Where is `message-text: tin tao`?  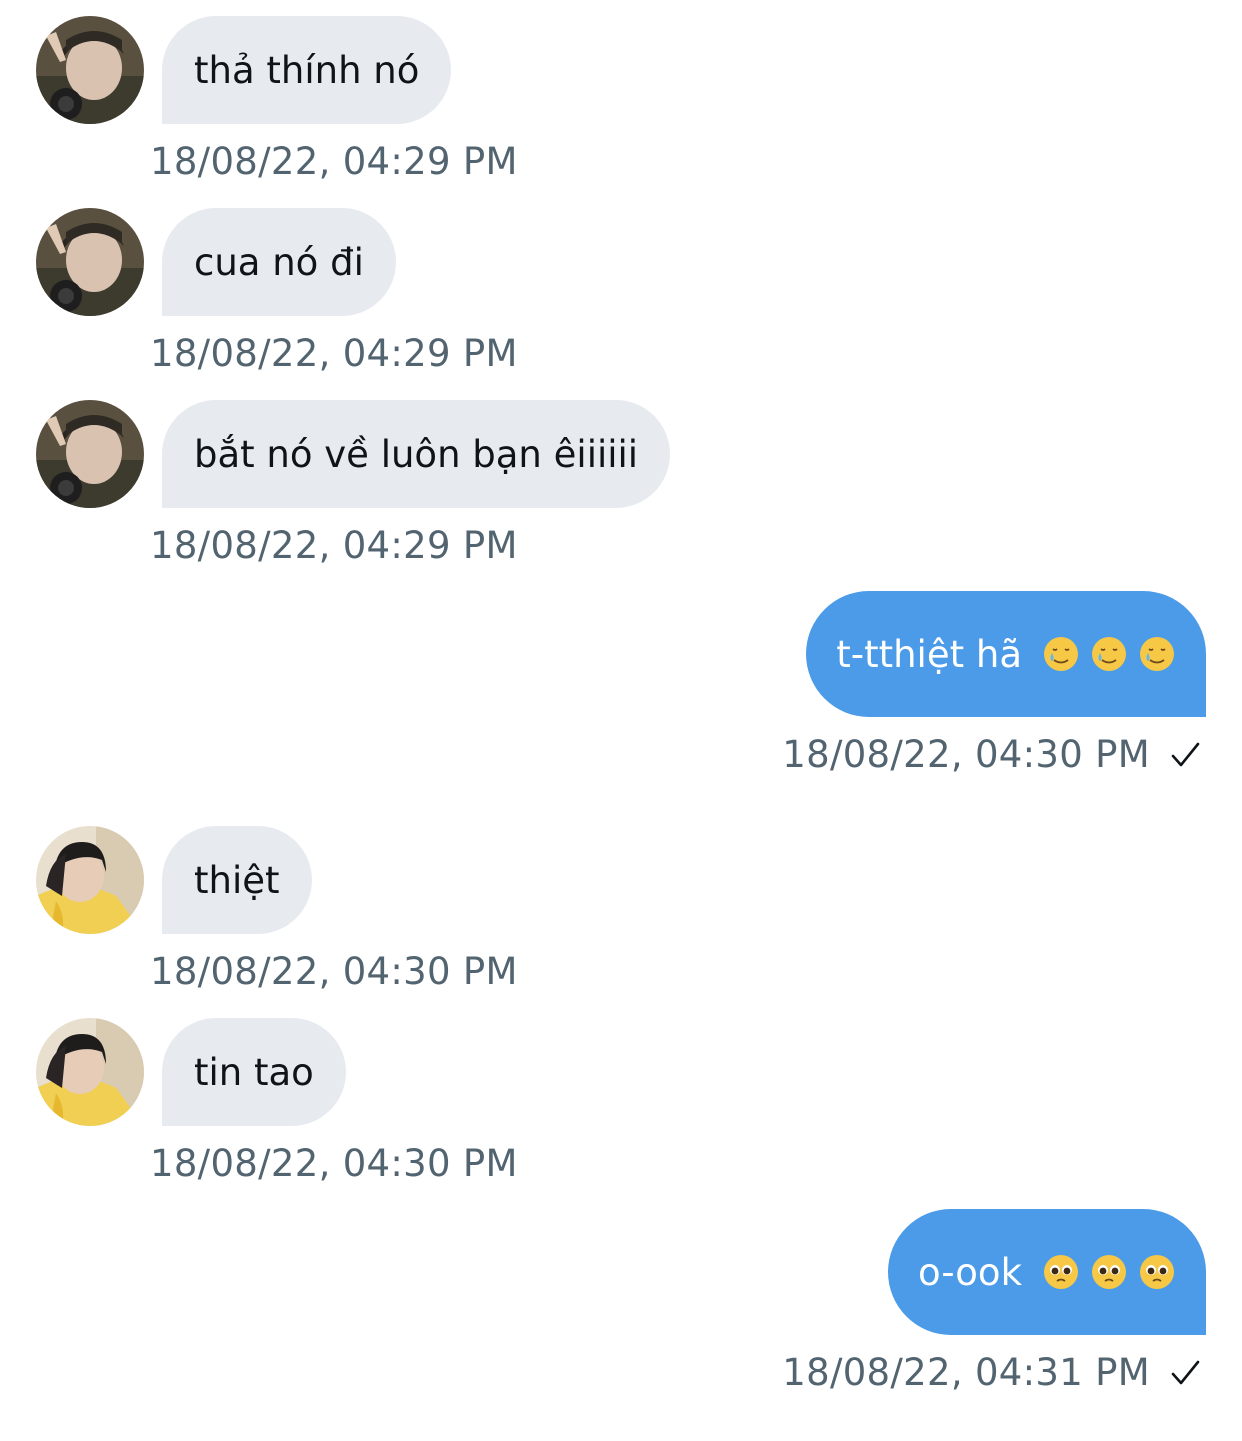 message-text: tin tao is located at coordinates (254, 1072).